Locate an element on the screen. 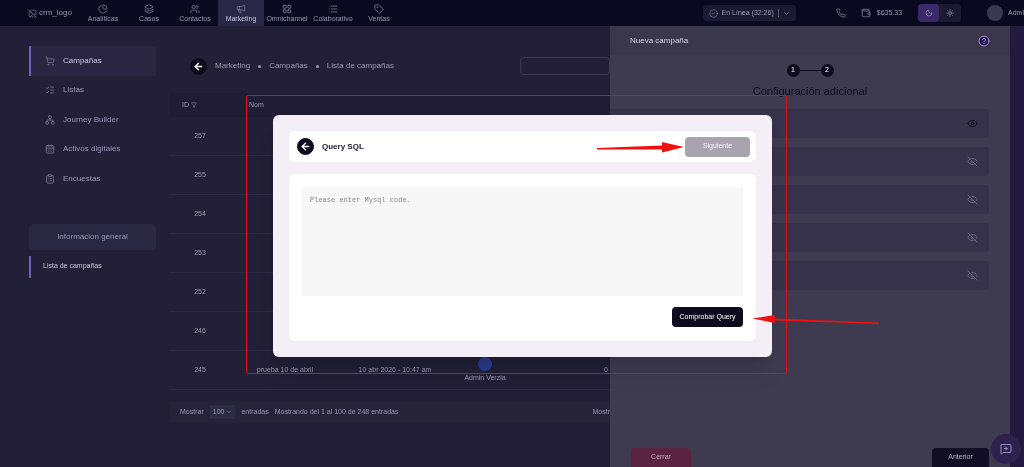 The height and width of the screenshot is (467, 1024). breadcrumb-link: Lista de campañas is located at coordinates (360, 66).